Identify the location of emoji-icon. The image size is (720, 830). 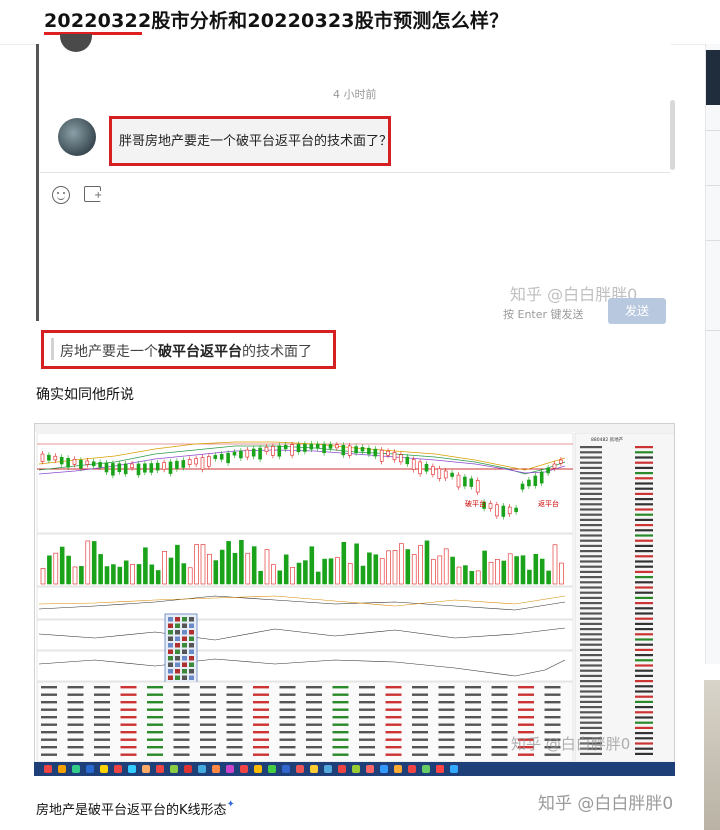
(61, 195).